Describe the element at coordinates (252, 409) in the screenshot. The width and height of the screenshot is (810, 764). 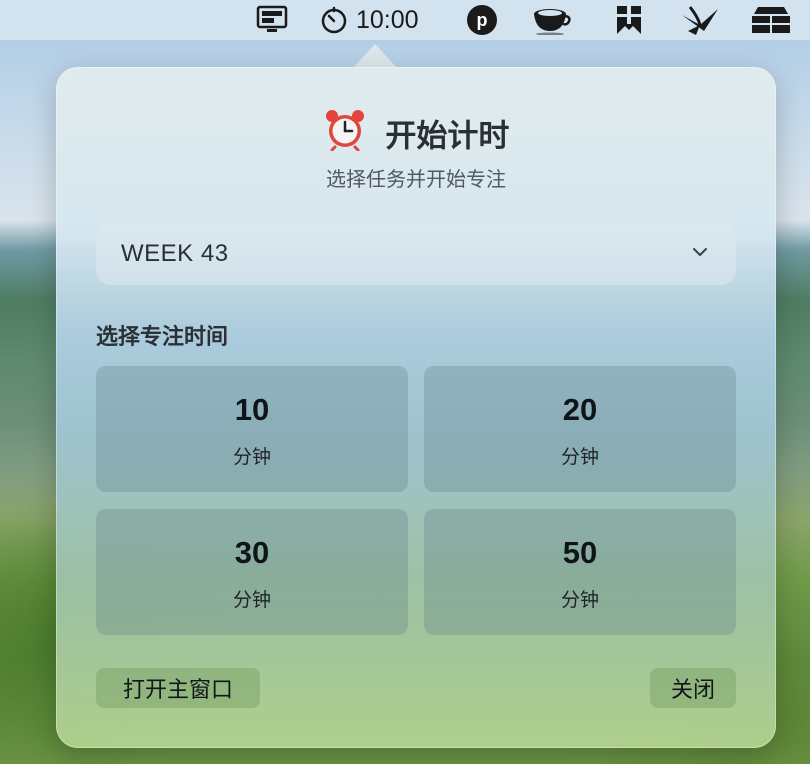
I see `duration-minutes: 10` at that location.